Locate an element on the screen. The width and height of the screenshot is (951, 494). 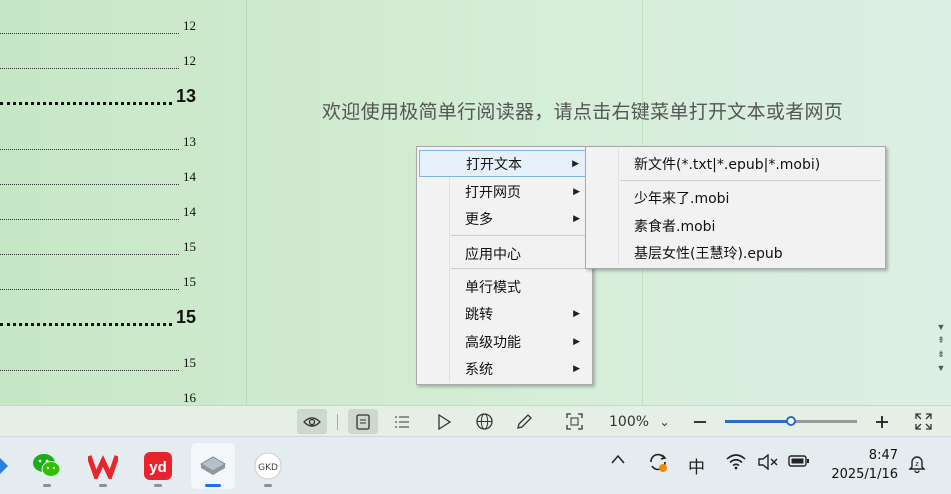
toc-page-number: 14 is located at coordinates (189, 176).